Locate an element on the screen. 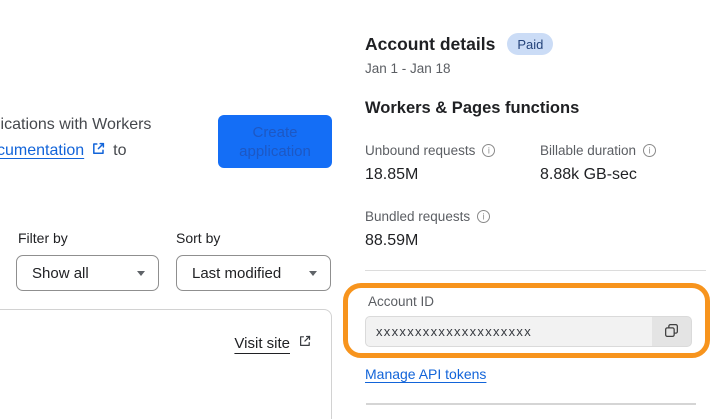 This screenshot has width=718, height=419. intro-text-line2: cumentation to is located at coordinates (63, 151).